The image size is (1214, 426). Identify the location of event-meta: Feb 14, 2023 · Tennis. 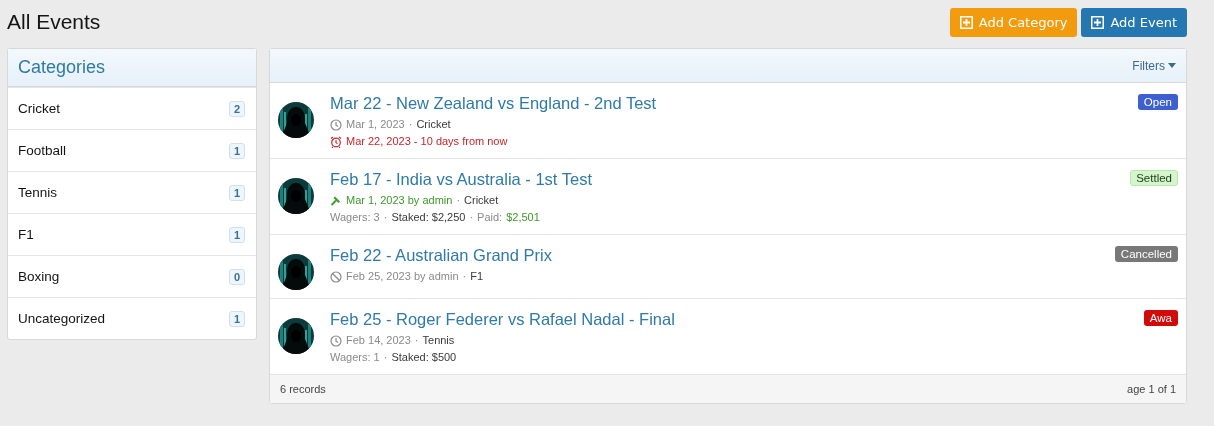
(401, 340).